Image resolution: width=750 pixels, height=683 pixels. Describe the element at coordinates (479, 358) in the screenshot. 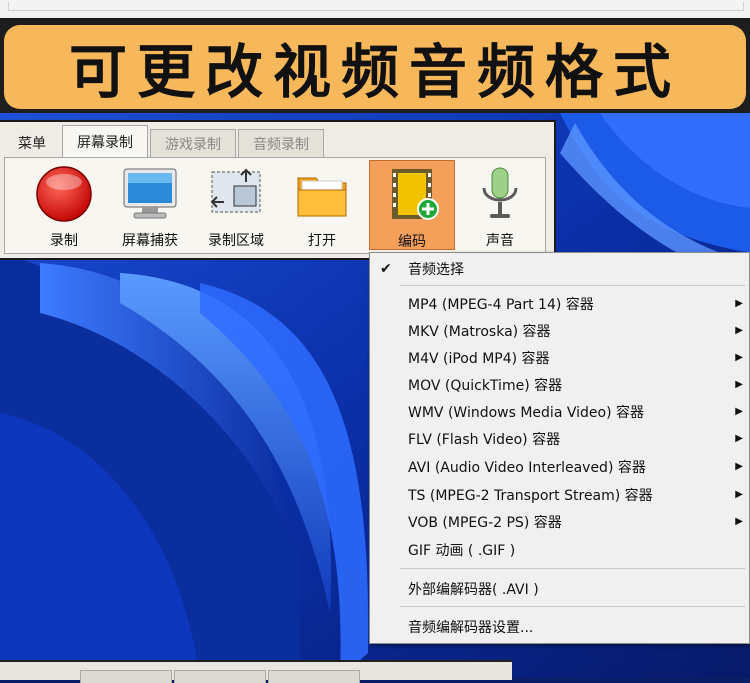

I see `menu-item-label: M4V (iPod MP4) 容器` at that location.